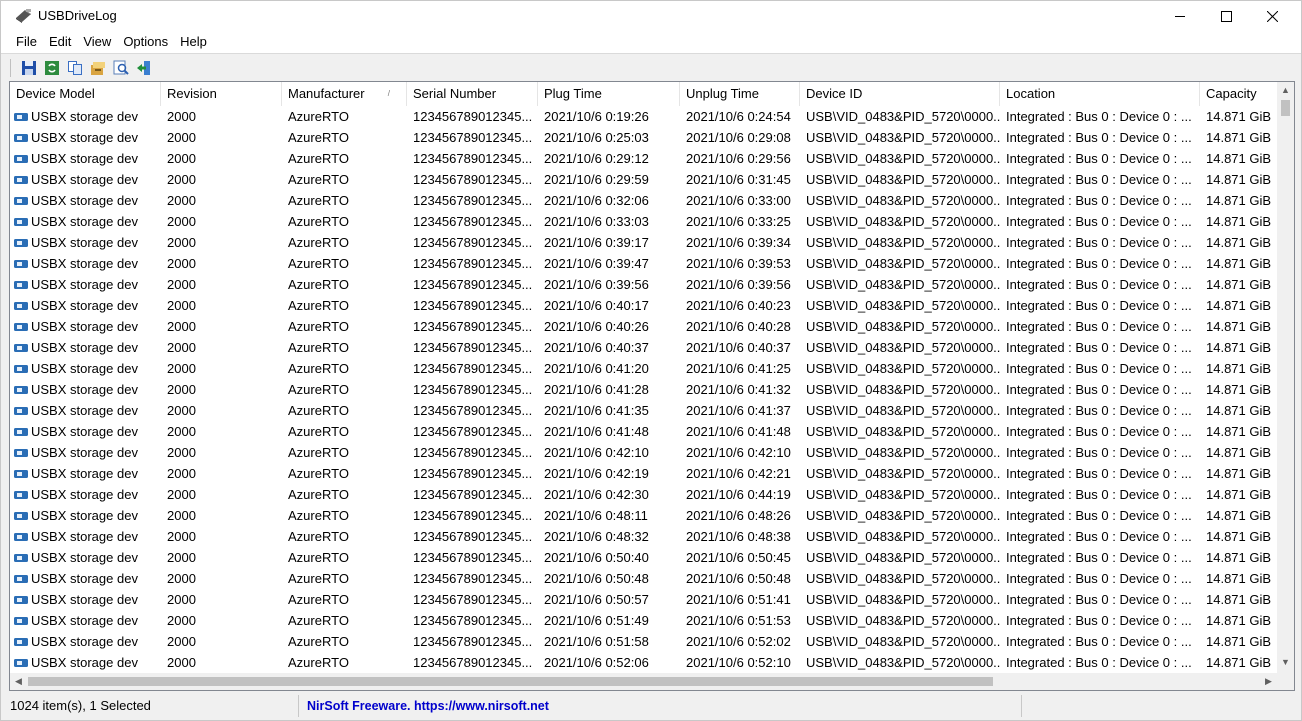 This screenshot has height=721, width=1302. I want to click on vertical-scrollbar: ▲ ▼, so click(1285, 377).